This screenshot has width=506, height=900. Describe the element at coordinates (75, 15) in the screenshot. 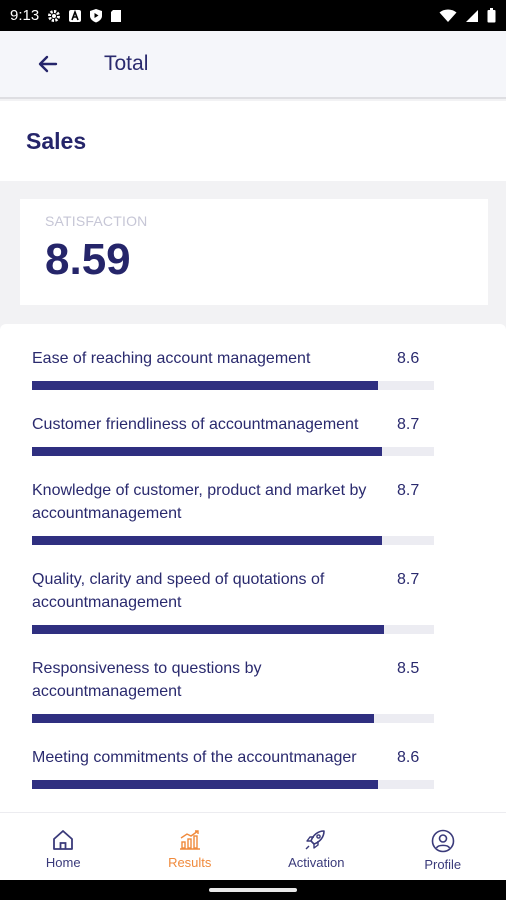

I see `app-a-icon` at that location.